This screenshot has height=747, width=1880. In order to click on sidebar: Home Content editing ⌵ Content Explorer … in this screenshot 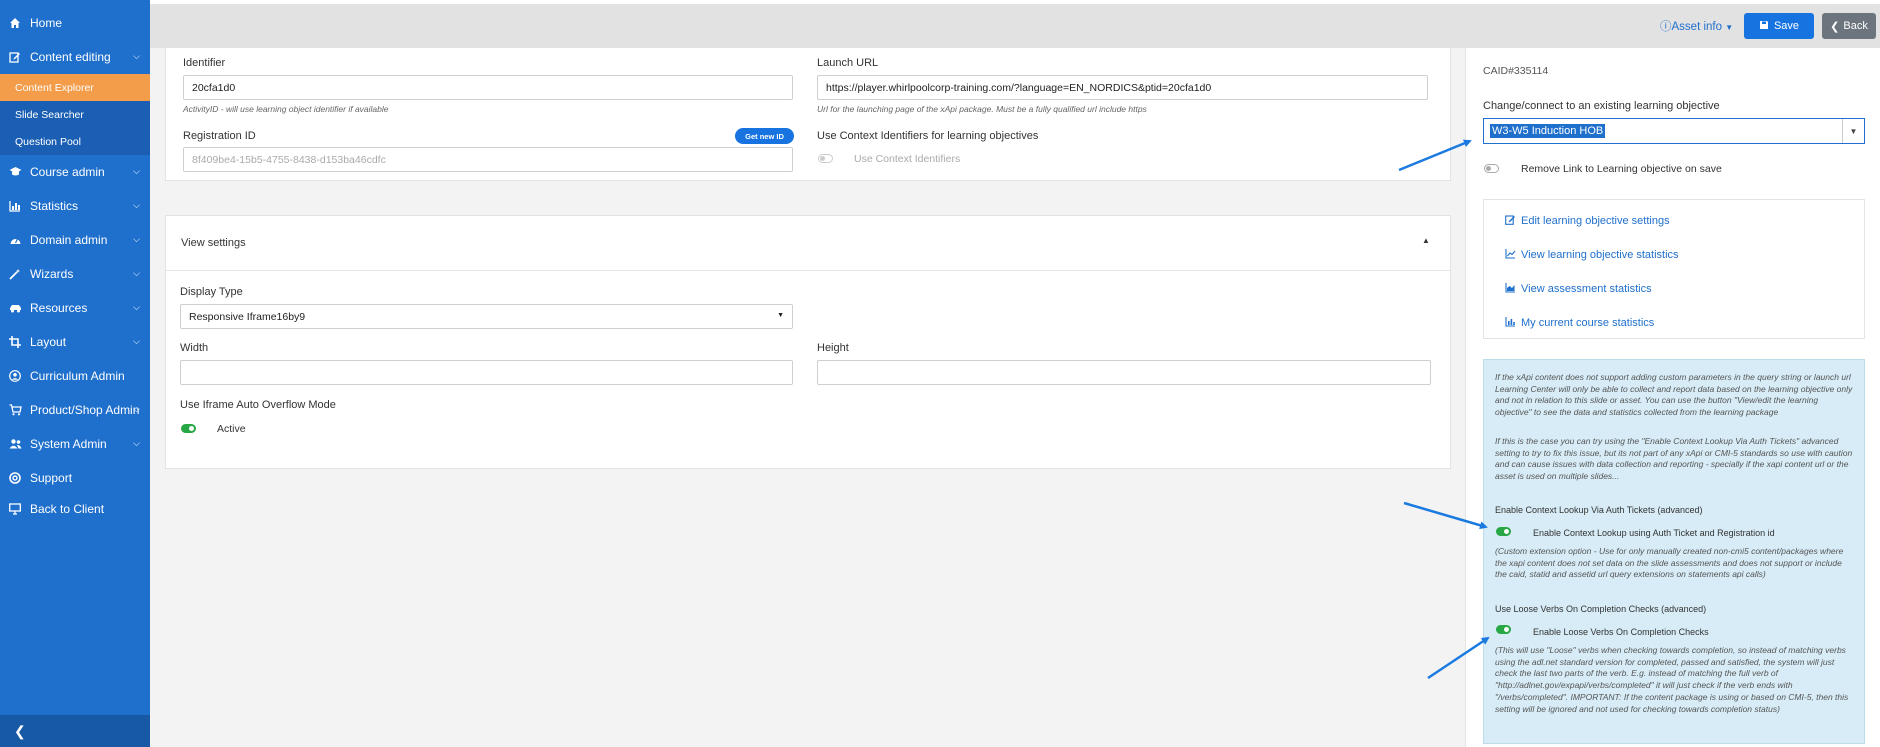, I will do `click(75, 373)`.